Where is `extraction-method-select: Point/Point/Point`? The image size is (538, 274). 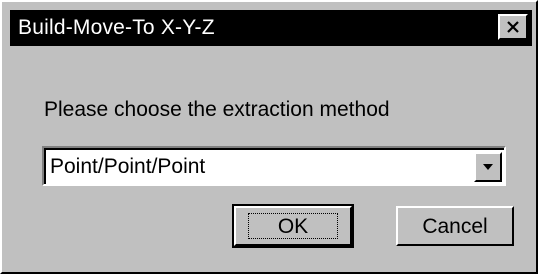 extraction-method-select: Point/Point/Point is located at coordinates (274, 166).